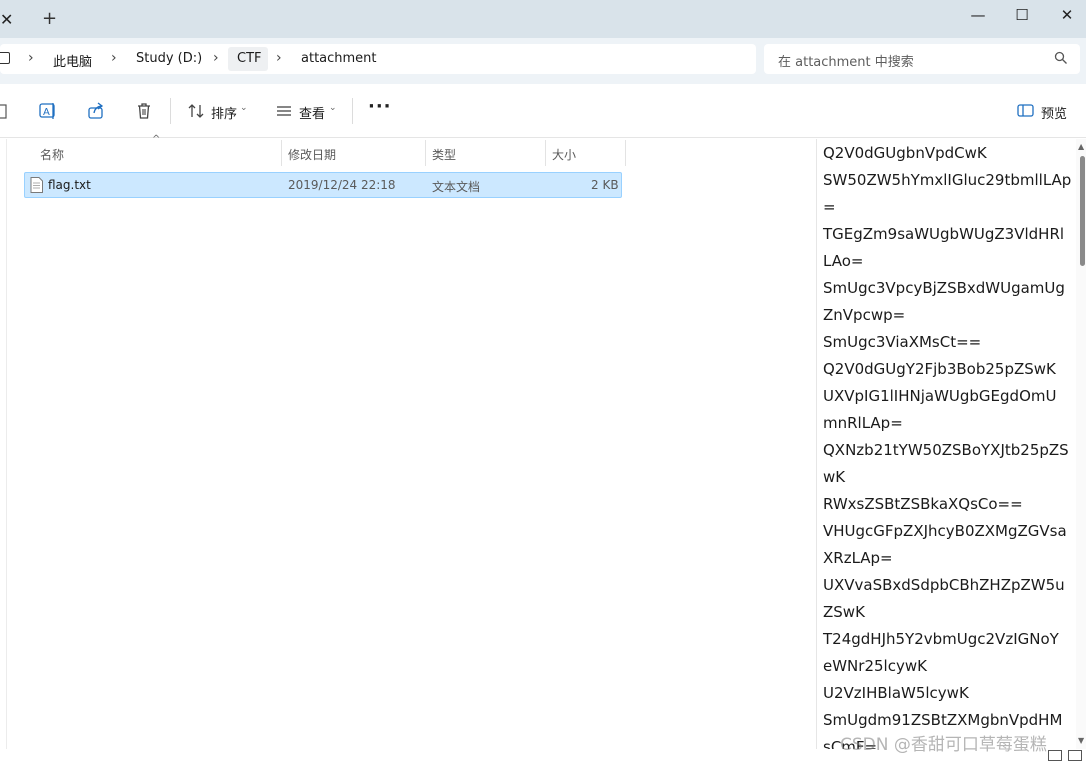 This screenshot has width=1086, height=761. What do you see at coordinates (49, 18) in the screenshot?
I see `new-tab-button: +` at bounding box center [49, 18].